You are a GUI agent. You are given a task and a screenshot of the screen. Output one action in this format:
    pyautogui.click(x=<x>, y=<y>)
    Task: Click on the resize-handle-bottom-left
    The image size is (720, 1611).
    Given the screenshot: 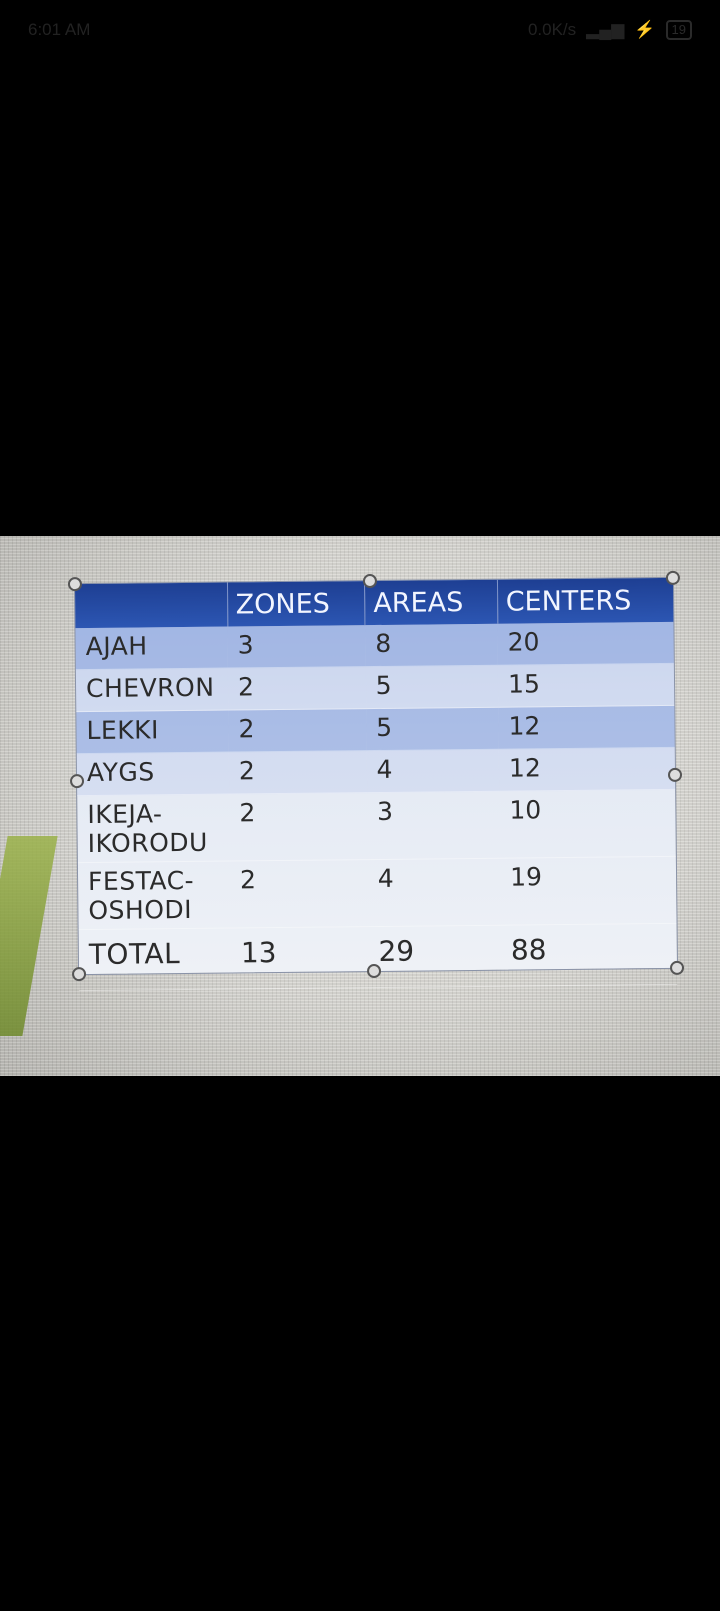 What is the action you would take?
    pyautogui.click(x=79, y=974)
    